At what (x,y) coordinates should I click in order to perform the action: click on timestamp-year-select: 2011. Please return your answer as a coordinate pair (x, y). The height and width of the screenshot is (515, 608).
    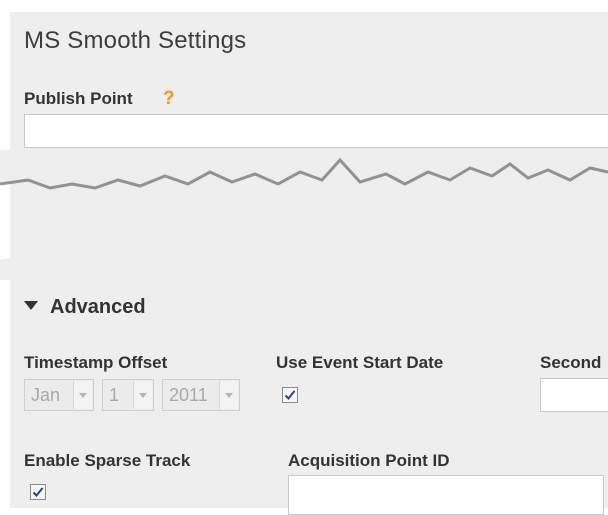
    Looking at the image, I should click on (201, 395).